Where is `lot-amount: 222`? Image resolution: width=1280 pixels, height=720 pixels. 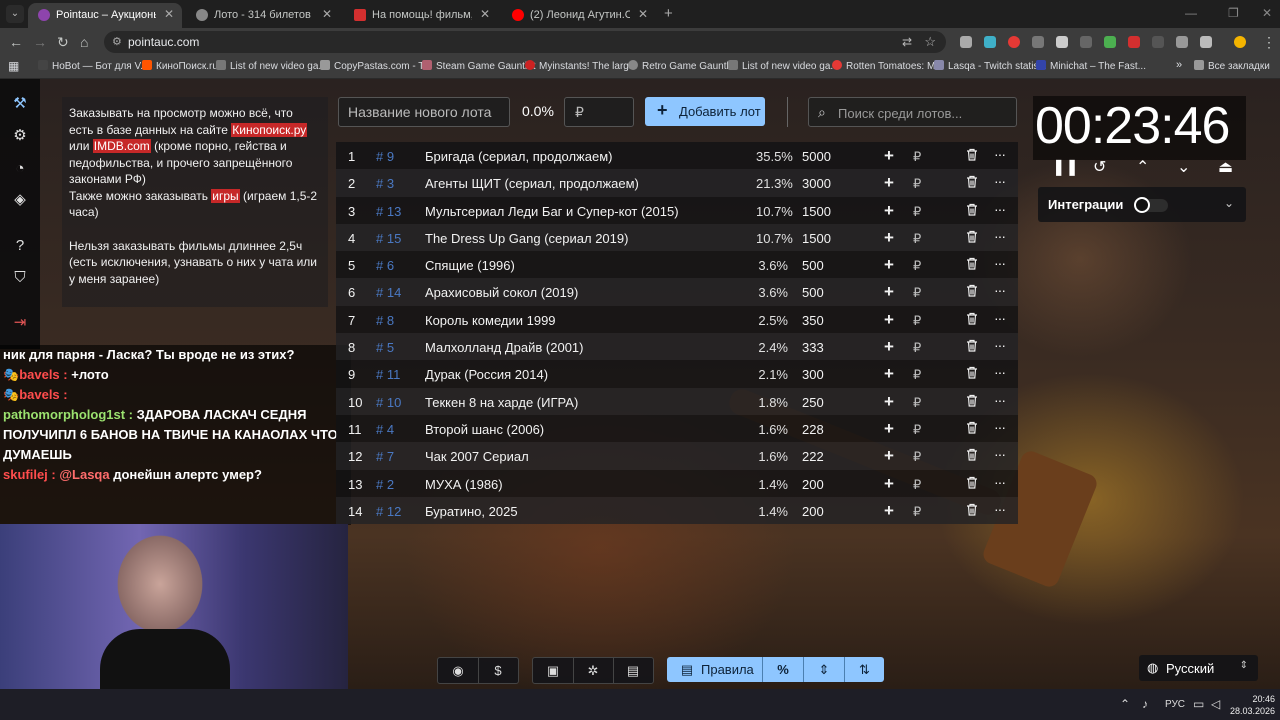
lot-amount: 222 is located at coordinates (813, 456).